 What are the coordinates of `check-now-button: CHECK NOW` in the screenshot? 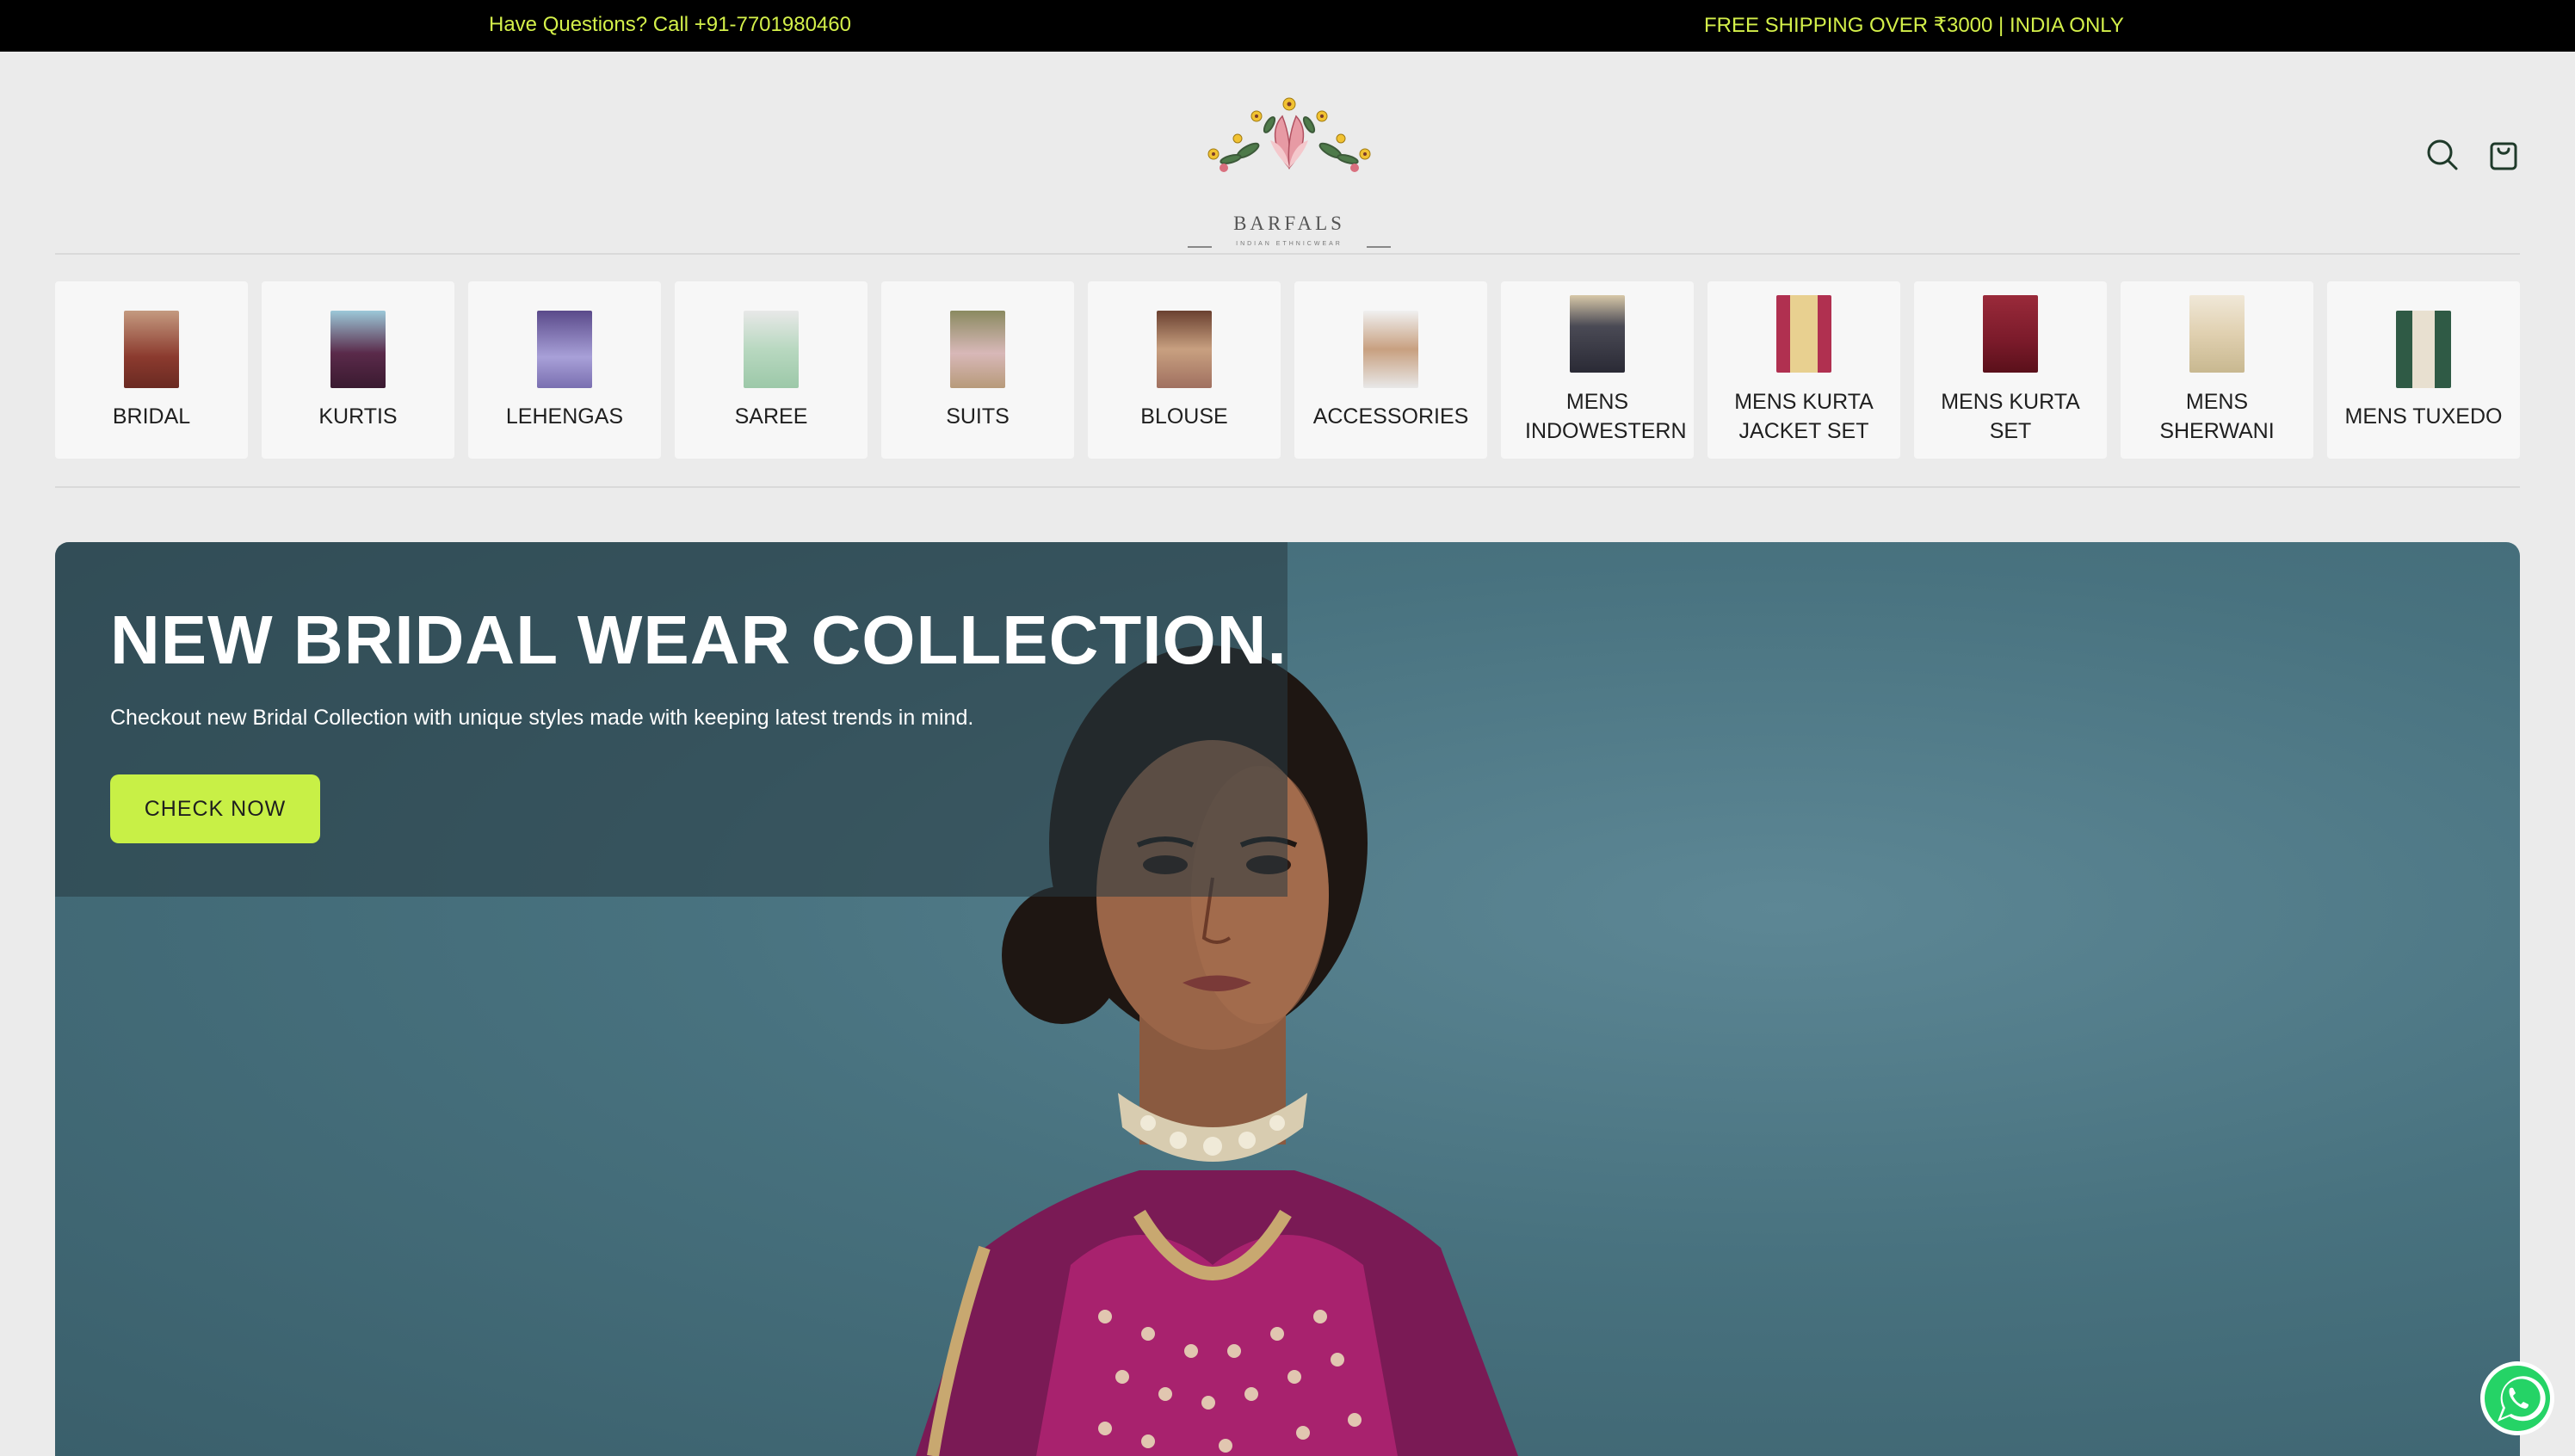 It's located at (215, 809).